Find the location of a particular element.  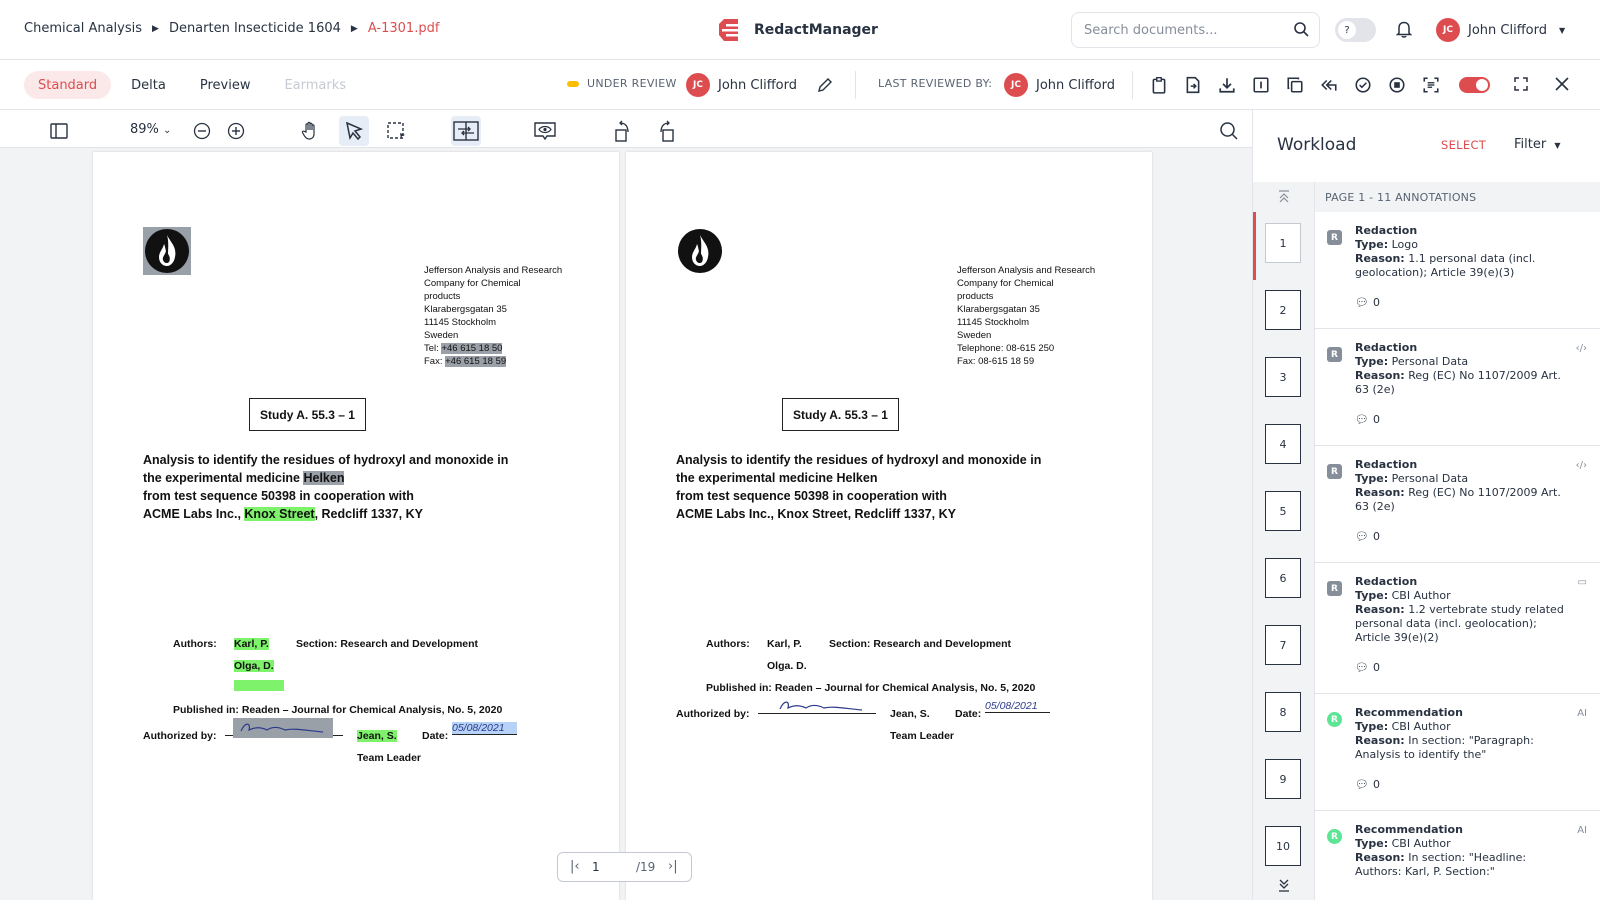

bell-icon is located at coordinates (1404, 29).